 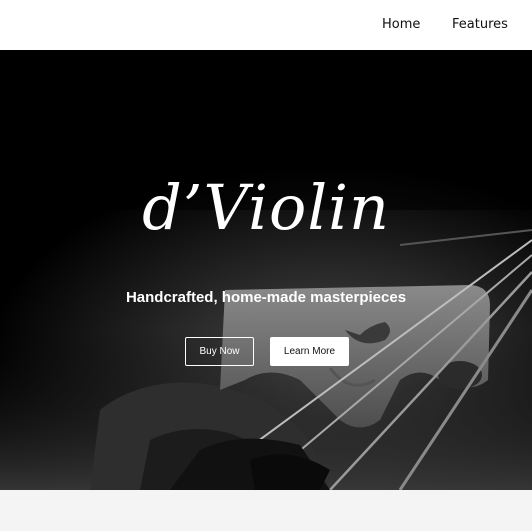 I want to click on top-navbar: Home Features, so click(x=266, y=25).